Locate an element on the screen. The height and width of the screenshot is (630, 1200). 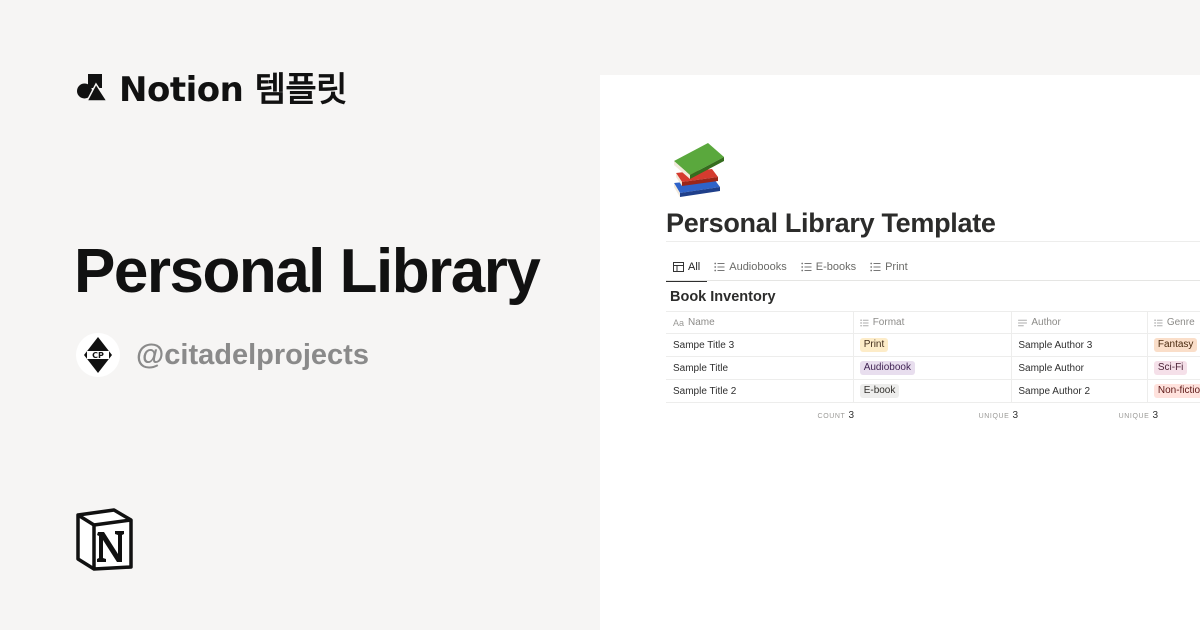
genre-cell: Non-fiction is located at coordinates (1174, 391).